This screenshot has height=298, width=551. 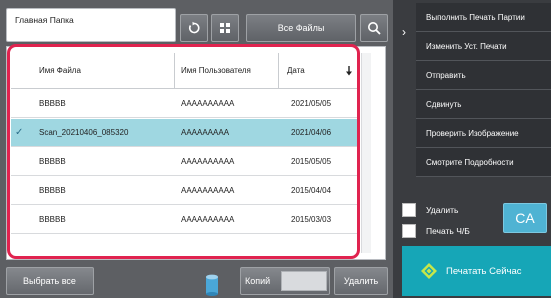 I want to click on delete-option: Удалить, so click(x=449, y=210).